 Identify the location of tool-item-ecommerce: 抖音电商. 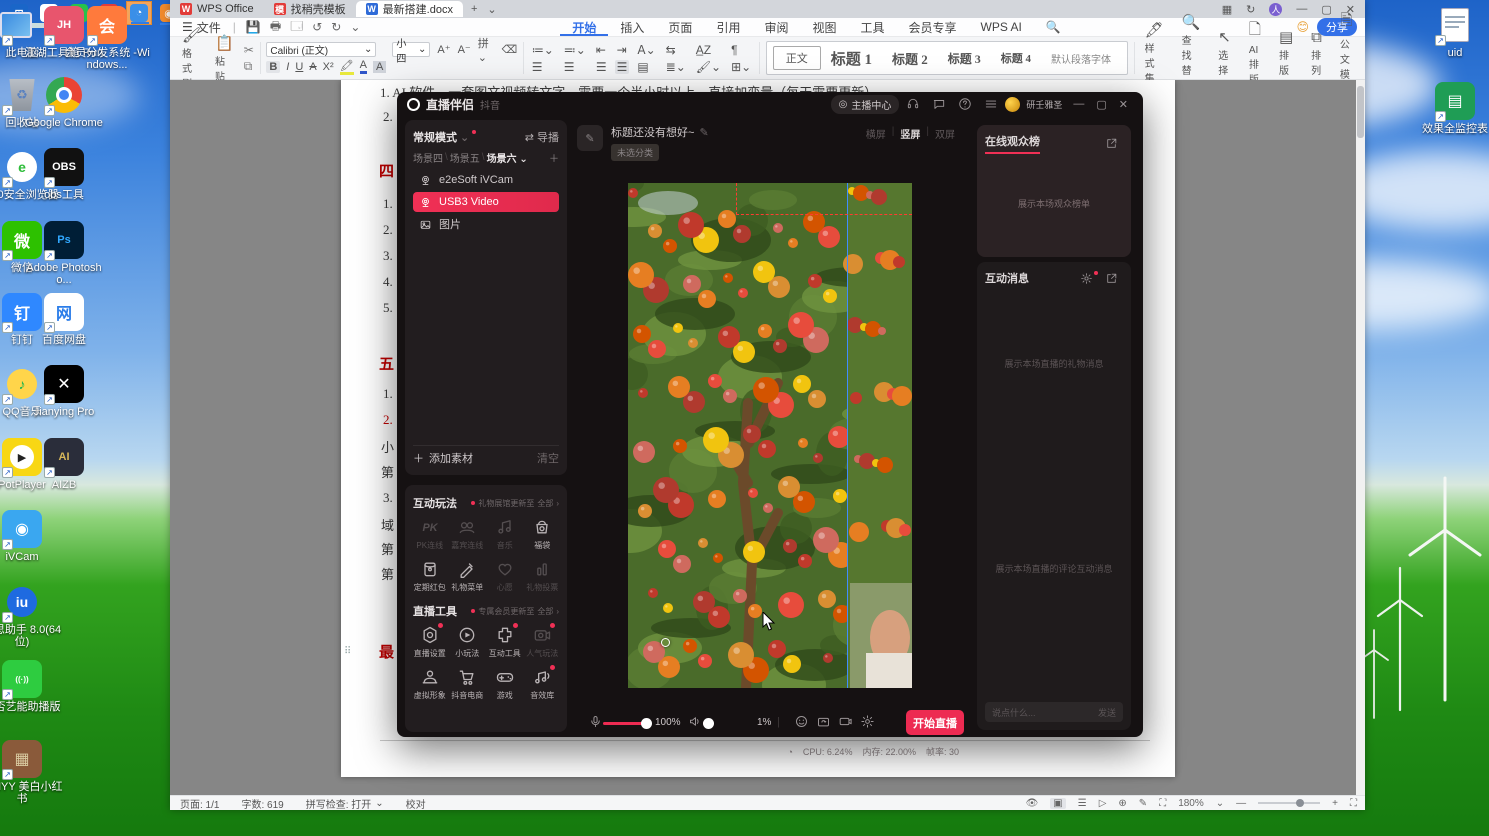
(468, 684).